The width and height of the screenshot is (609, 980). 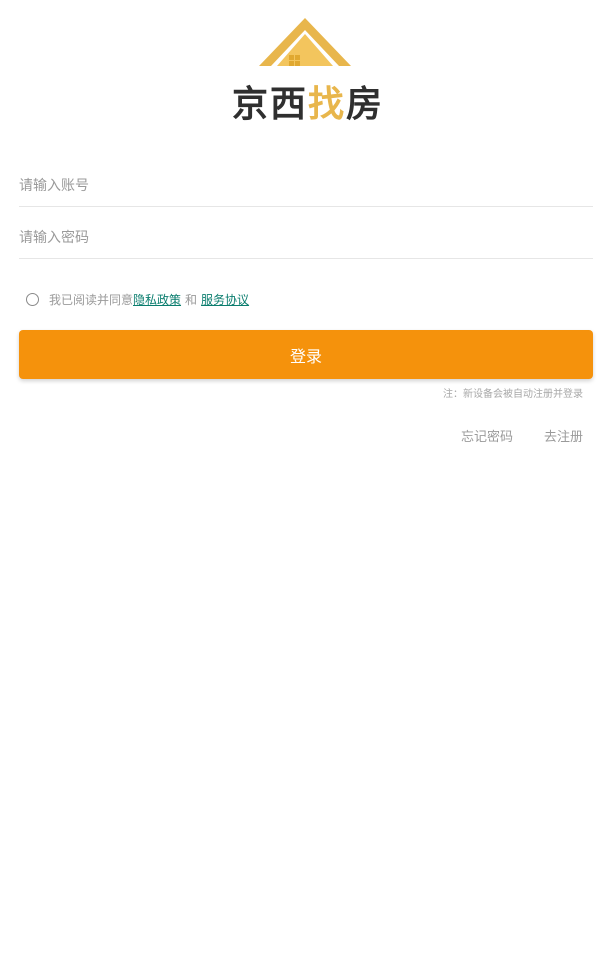 I want to click on footer-links: 忘记密码 去注册, so click(x=522, y=435).